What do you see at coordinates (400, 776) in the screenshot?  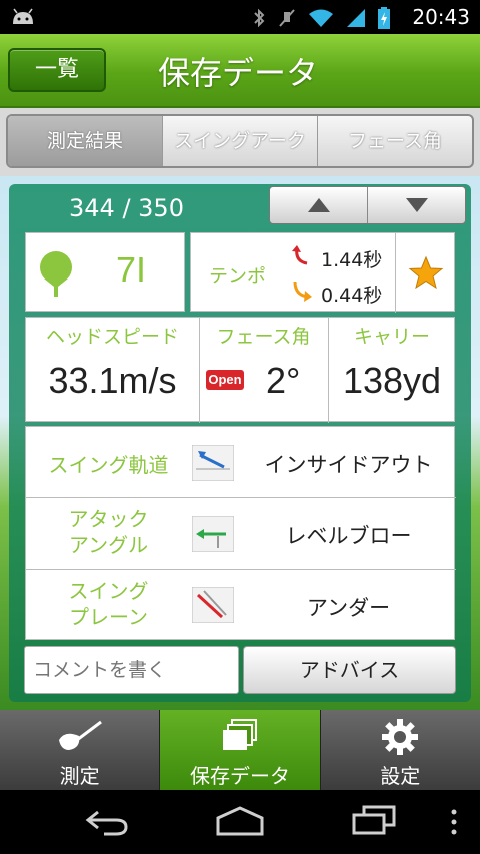 I see `nav-settings-label: 設定` at bounding box center [400, 776].